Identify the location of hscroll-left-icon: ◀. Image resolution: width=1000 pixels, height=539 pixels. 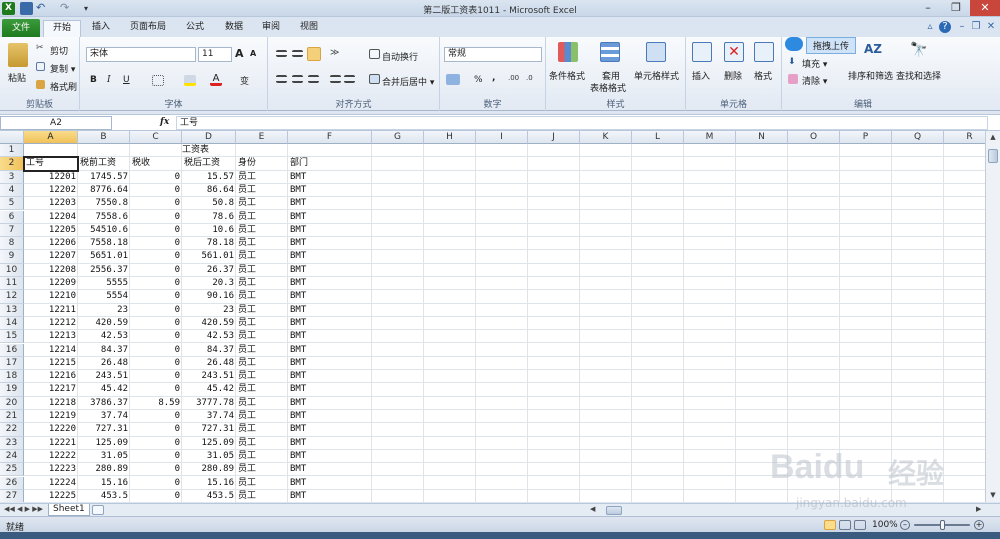
(596, 510).